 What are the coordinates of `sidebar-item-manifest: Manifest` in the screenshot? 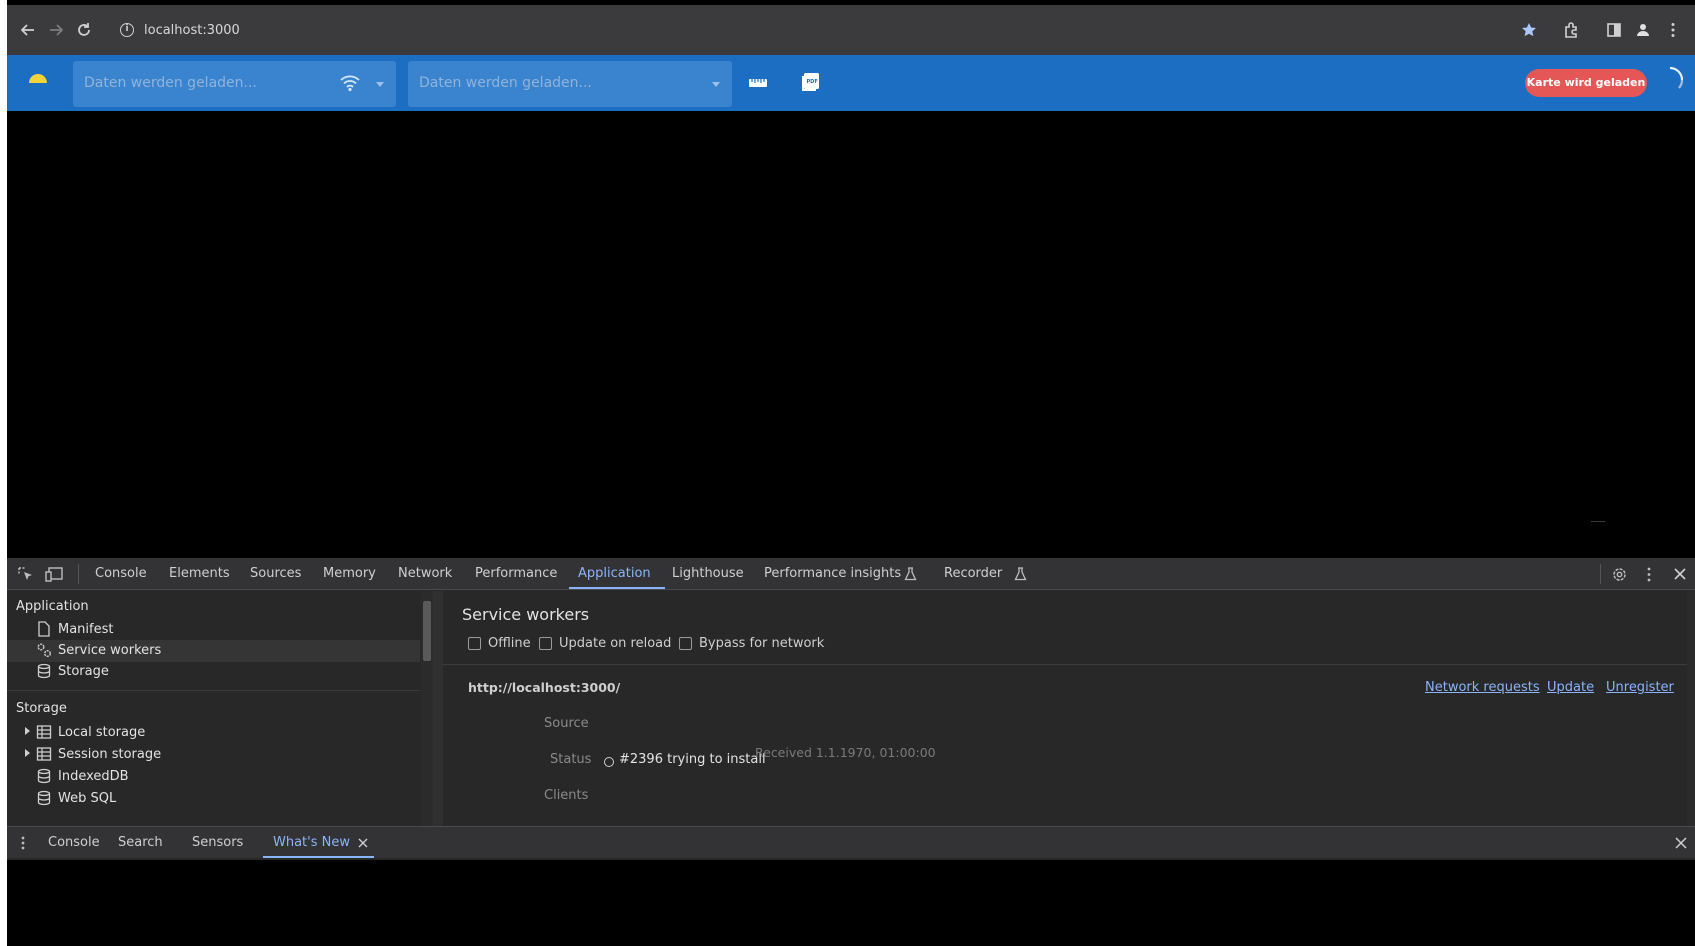 It's located at (74, 629).